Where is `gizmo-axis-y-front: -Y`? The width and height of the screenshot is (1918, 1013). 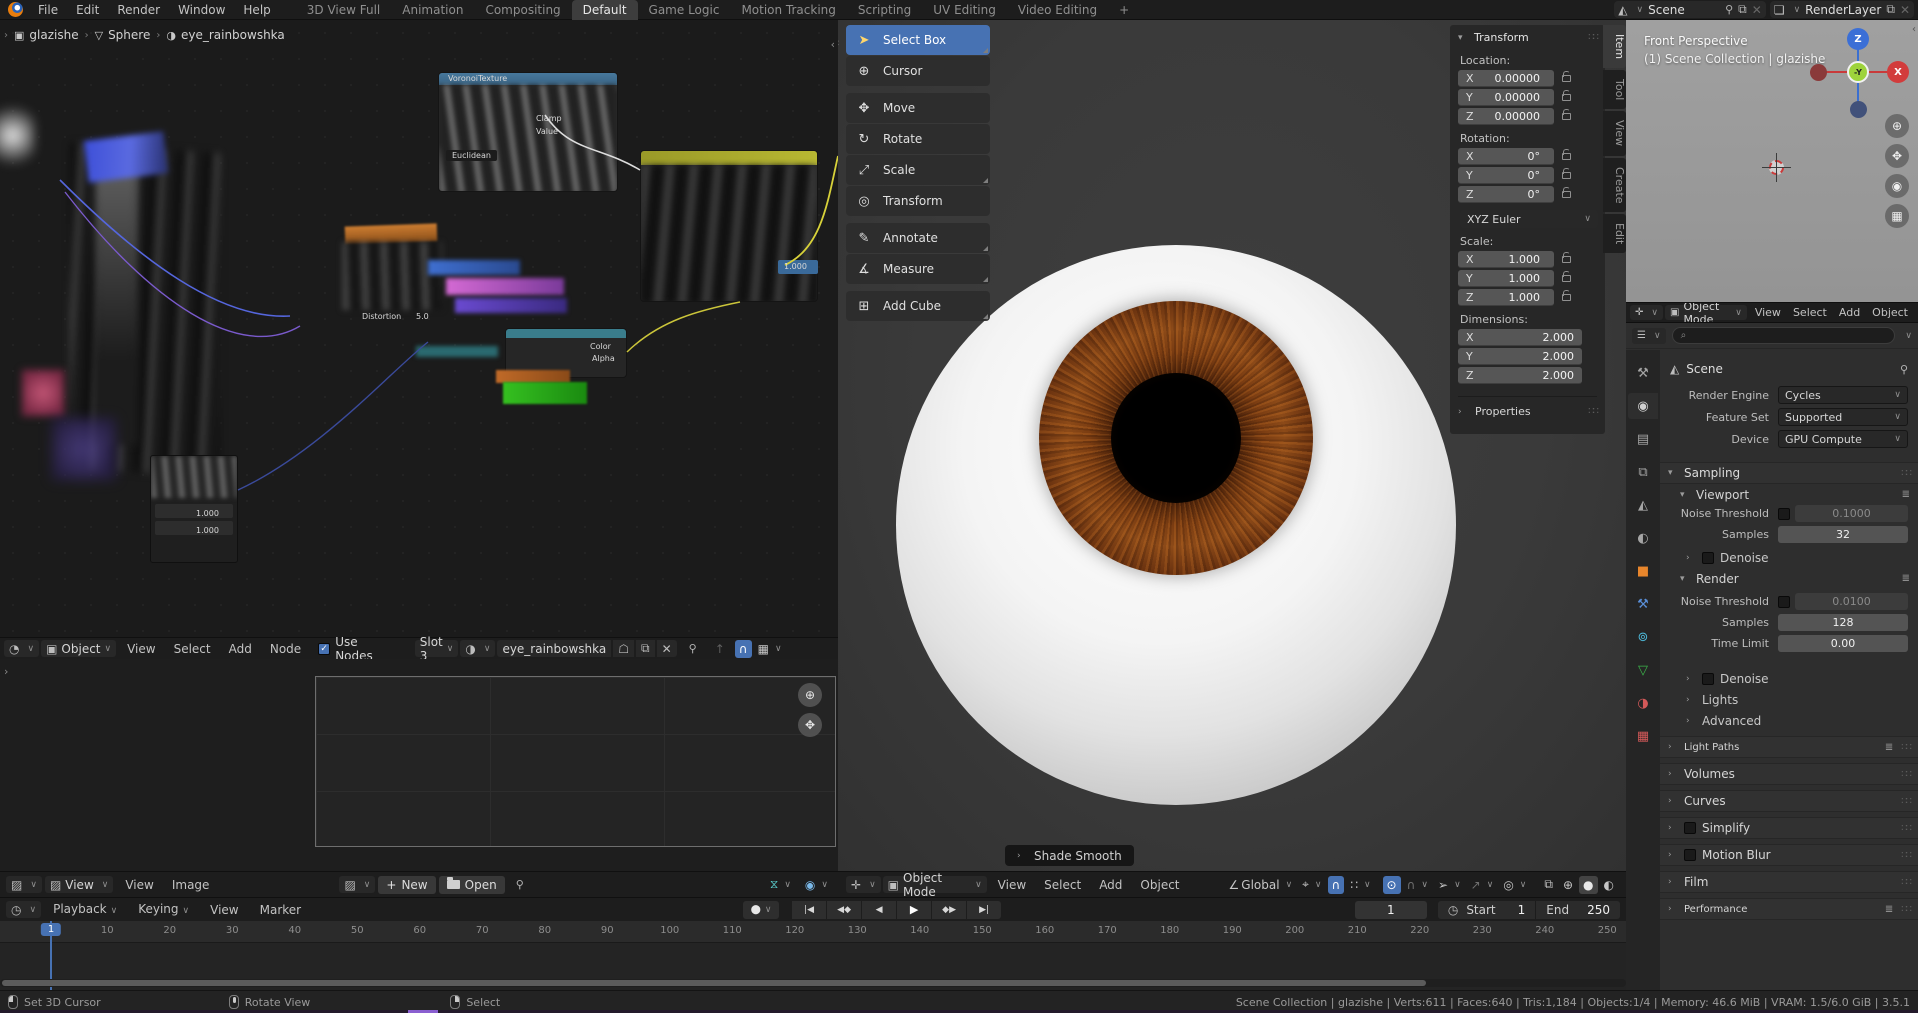 gizmo-axis-y-front: -Y is located at coordinates (1858, 72).